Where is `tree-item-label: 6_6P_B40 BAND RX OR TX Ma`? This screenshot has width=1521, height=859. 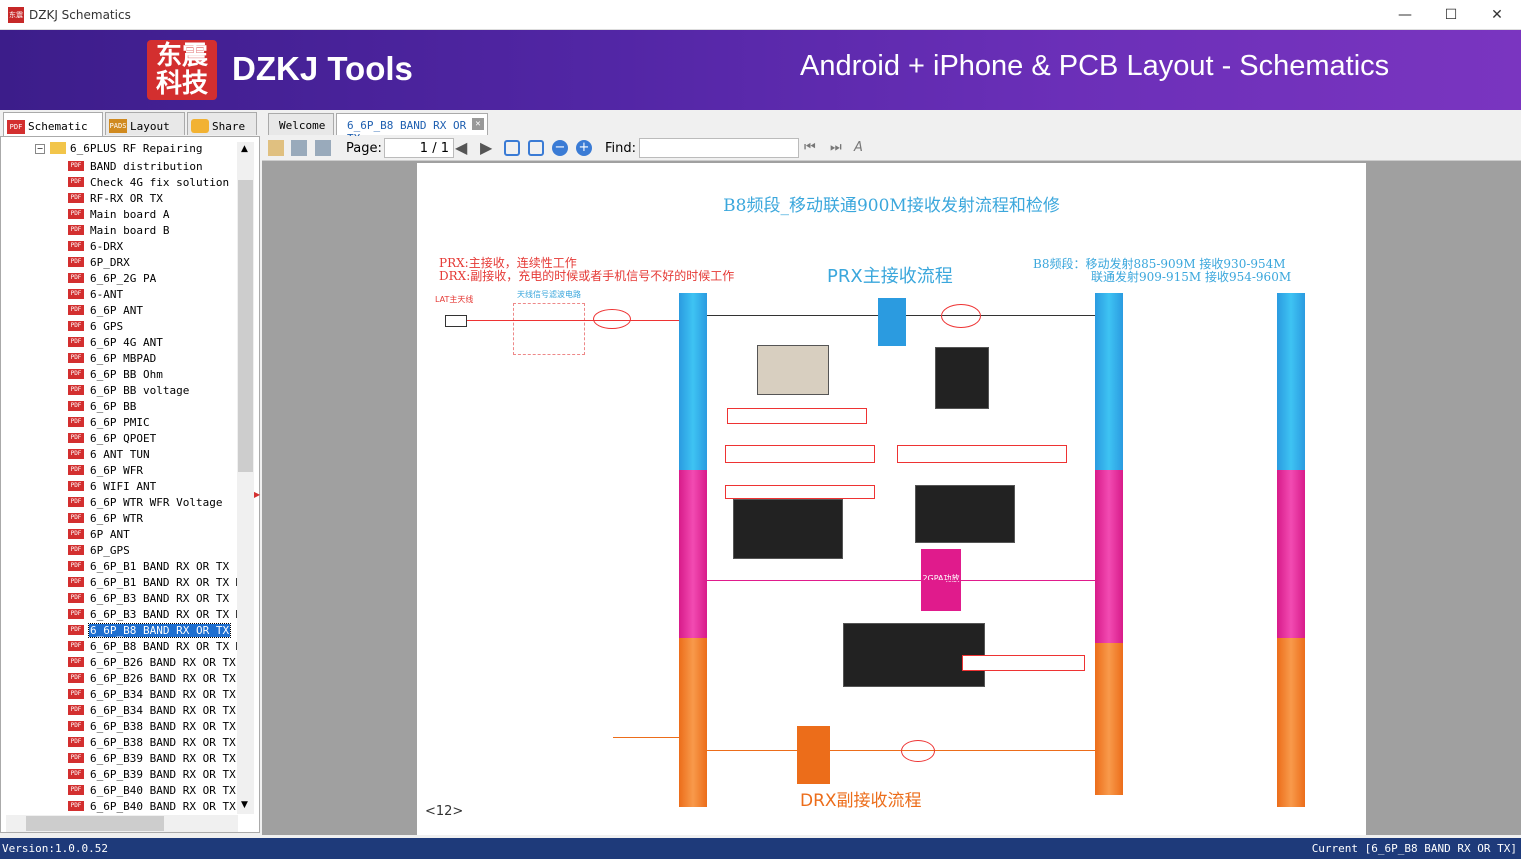
tree-item-label: 6_6P_B40 BAND RX OR TX Ma is located at coordinates (164, 806).